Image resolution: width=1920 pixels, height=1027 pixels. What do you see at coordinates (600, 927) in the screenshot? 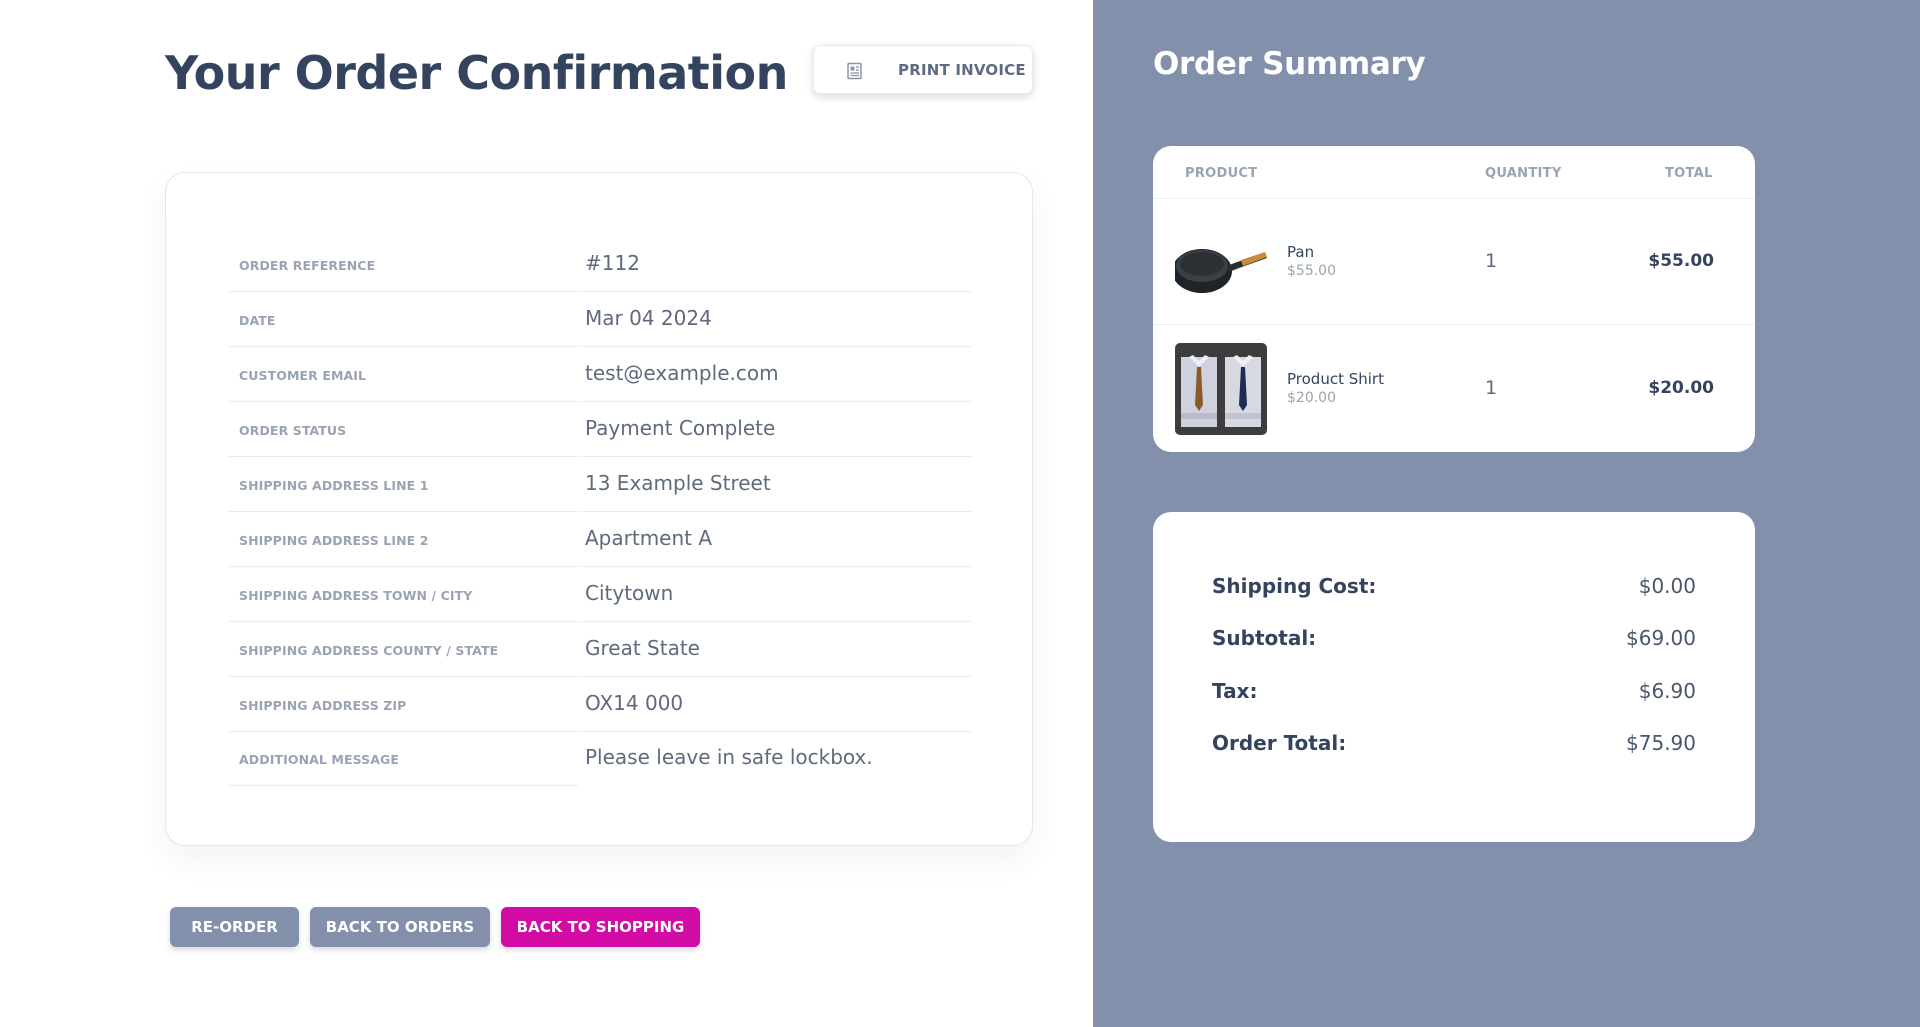
I see `back-to-shopping-button: BACK TO SHOPPING` at bounding box center [600, 927].